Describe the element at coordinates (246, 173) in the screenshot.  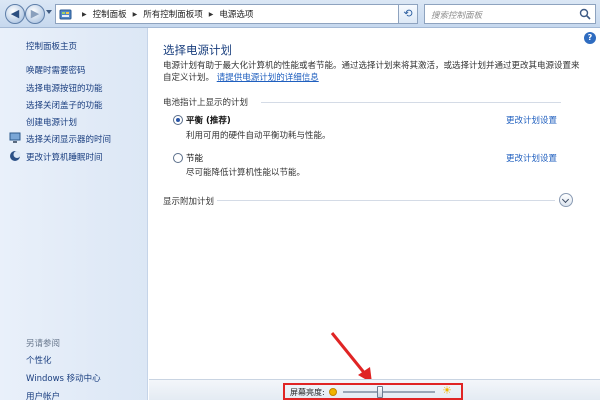
I see `plan-power-saver-description: 尽可能降低计算机性能以节能。` at that location.